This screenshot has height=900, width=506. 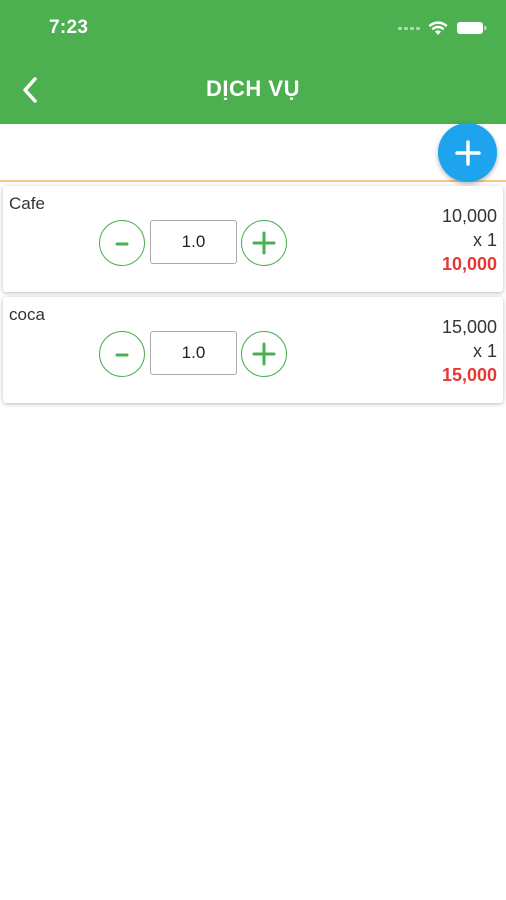 What do you see at coordinates (27, 314) in the screenshot?
I see `item-name: coca` at bounding box center [27, 314].